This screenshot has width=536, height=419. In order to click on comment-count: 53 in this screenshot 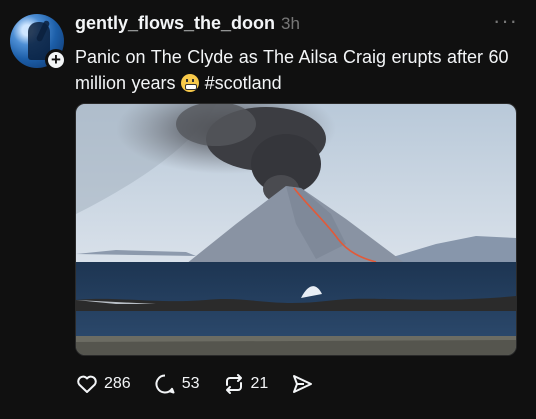, I will do `click(190, 383)`.